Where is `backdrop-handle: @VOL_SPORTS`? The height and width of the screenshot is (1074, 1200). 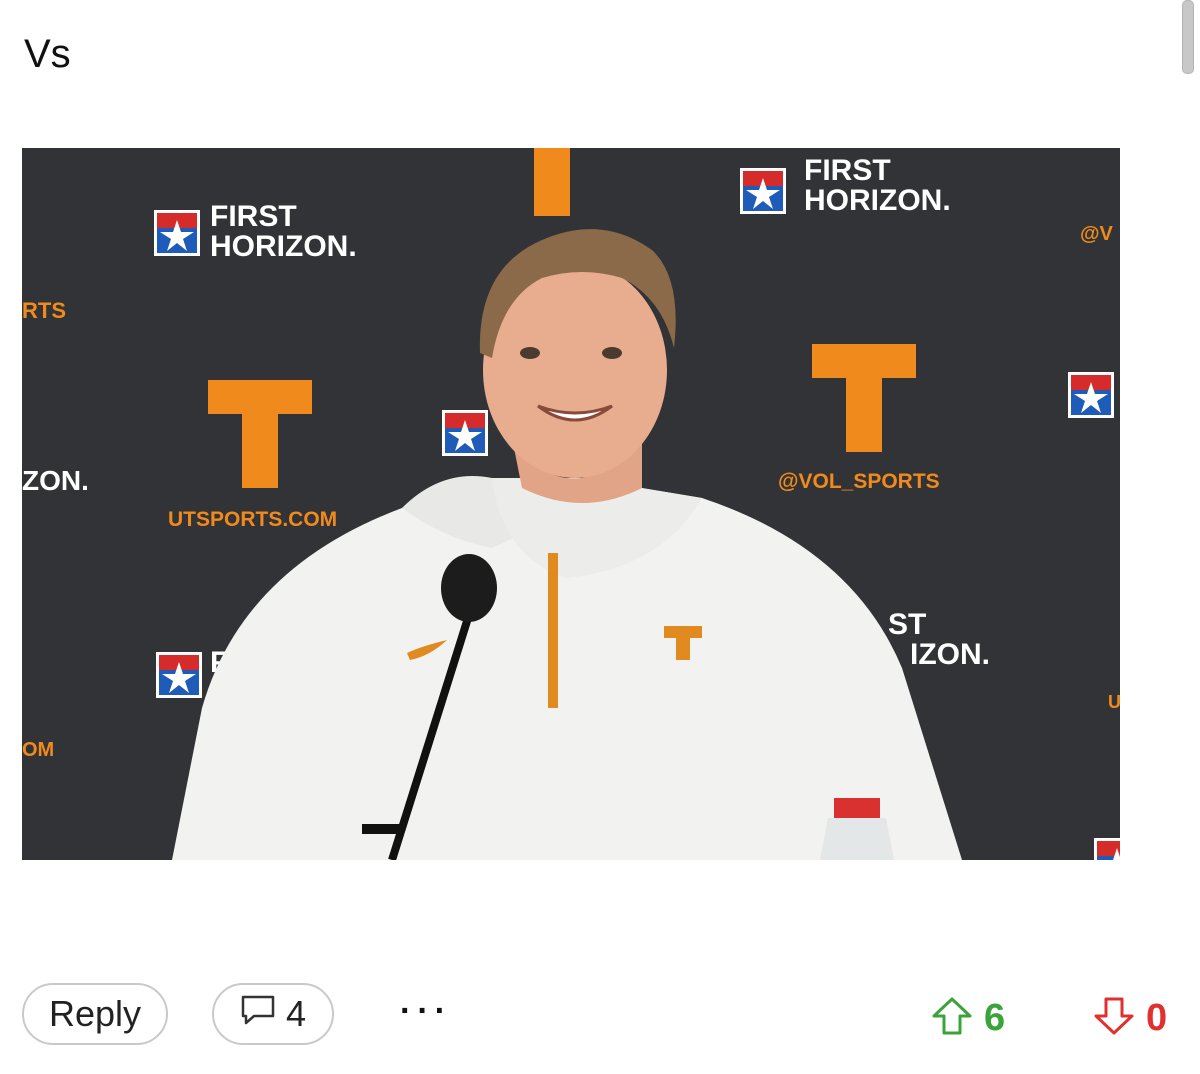 backdrop-handle: @VOL_SPORTS is located at coordinates (859, 481).